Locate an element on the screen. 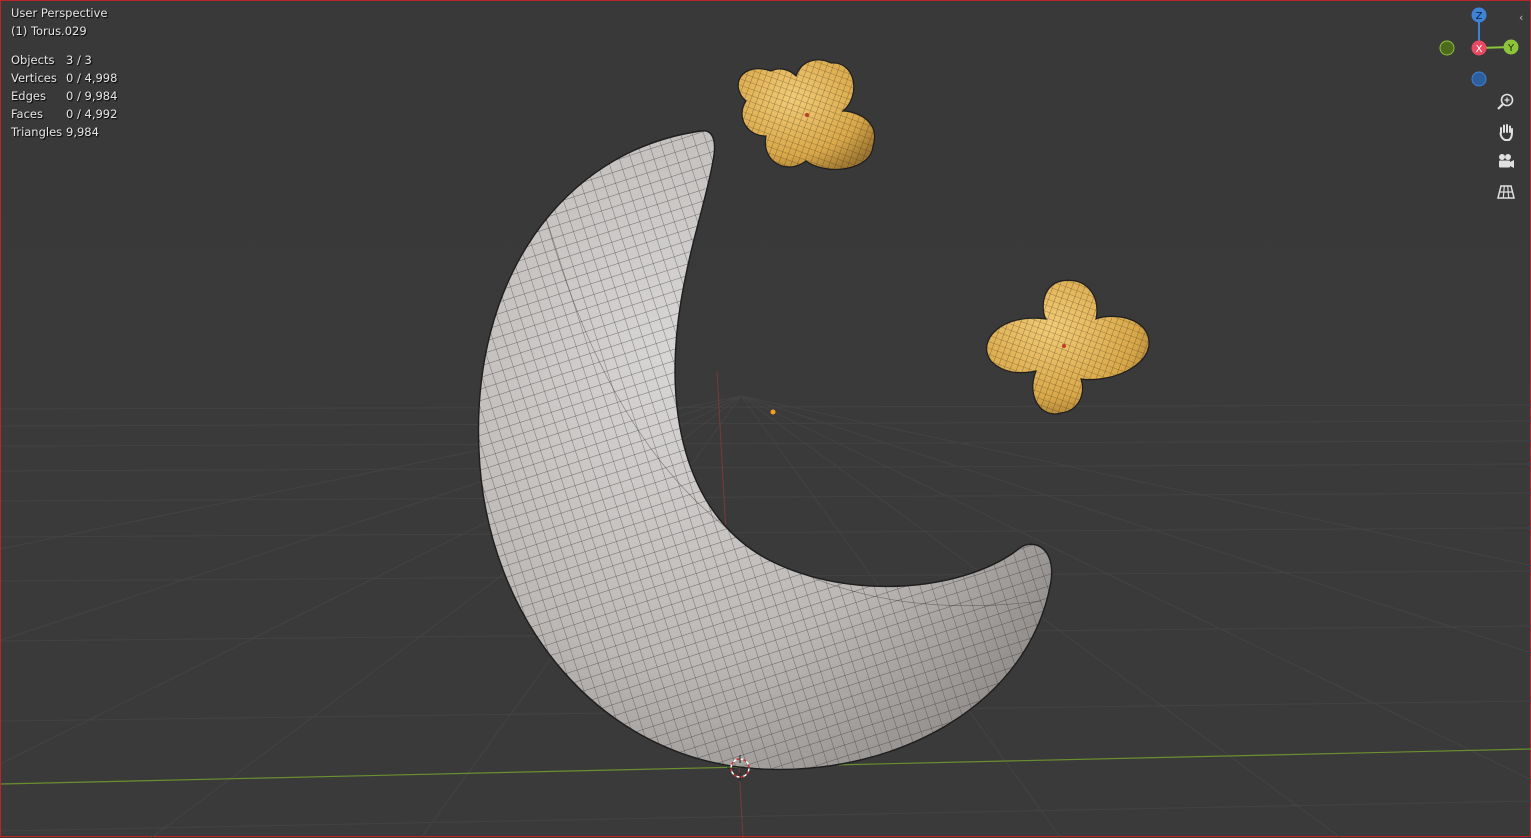 The height and width of the screenshot is (838, 1531). stat-value: 9,984 is located at coordinates (82, 132).